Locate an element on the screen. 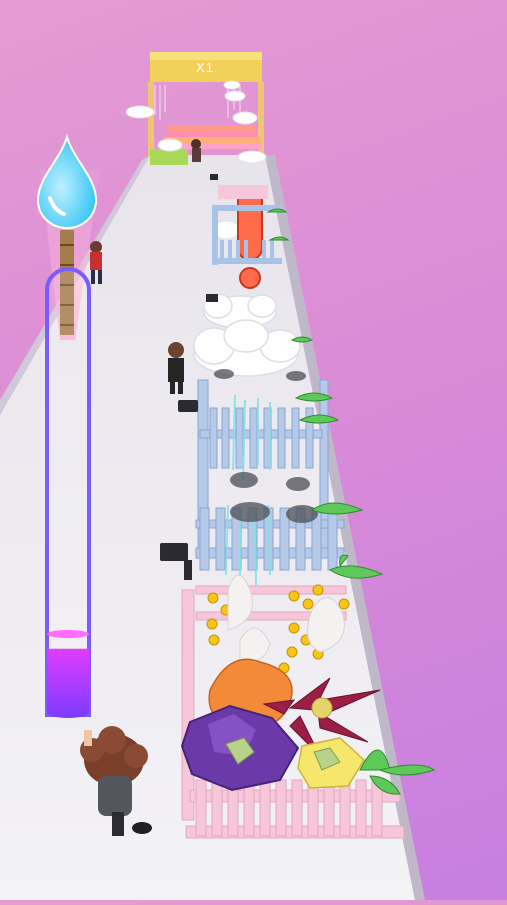 The width and height of the screenshot is (507, 905). meter-tube is located at coordinates (68, 492).